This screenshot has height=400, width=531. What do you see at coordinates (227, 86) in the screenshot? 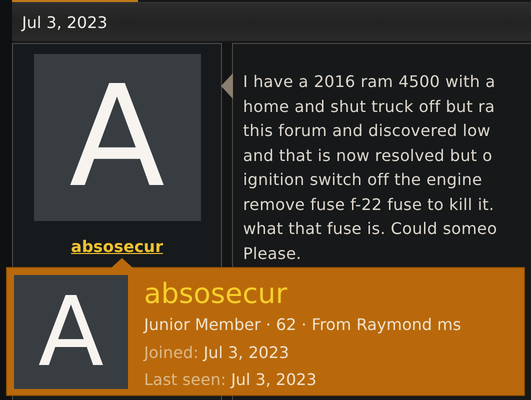
I see `pointer-arrow` at bounding box center [227, 86].